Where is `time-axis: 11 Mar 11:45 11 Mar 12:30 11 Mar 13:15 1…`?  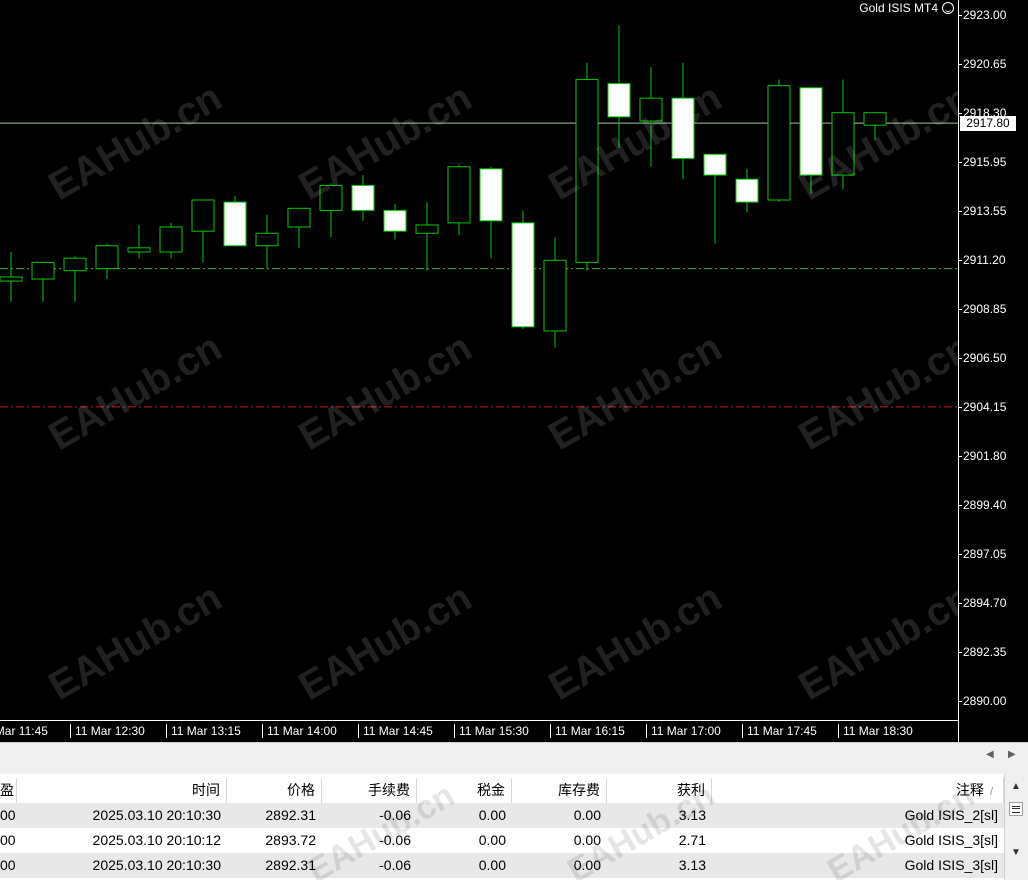 time-axis: 11 Mar 11:45 11 Mar 12:30 11 Mar 13:15 1… is located at coordinates (479, 731).